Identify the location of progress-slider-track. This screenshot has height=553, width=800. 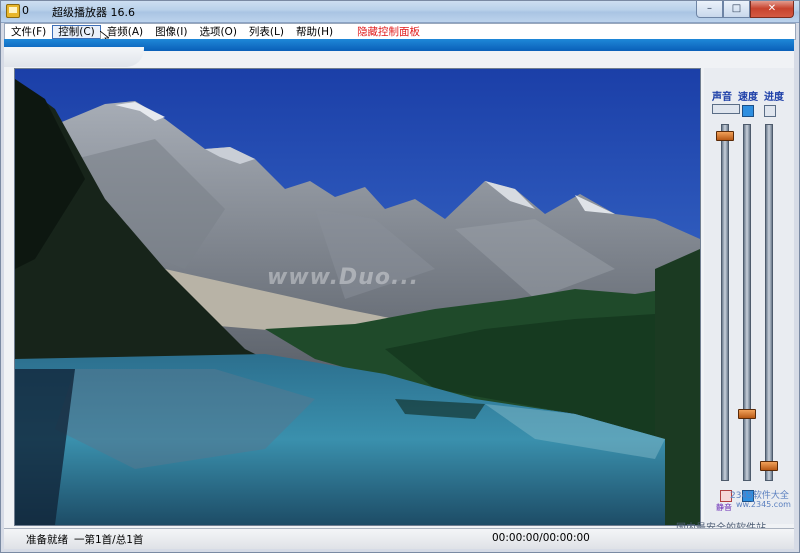
(769, 302).